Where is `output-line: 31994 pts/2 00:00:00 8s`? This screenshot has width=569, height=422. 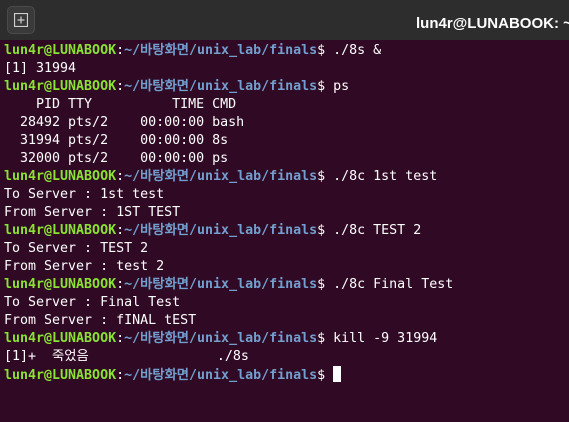 output-line: 31994 pts/2 00:00:00 8s is located at coordinates (116, 140).